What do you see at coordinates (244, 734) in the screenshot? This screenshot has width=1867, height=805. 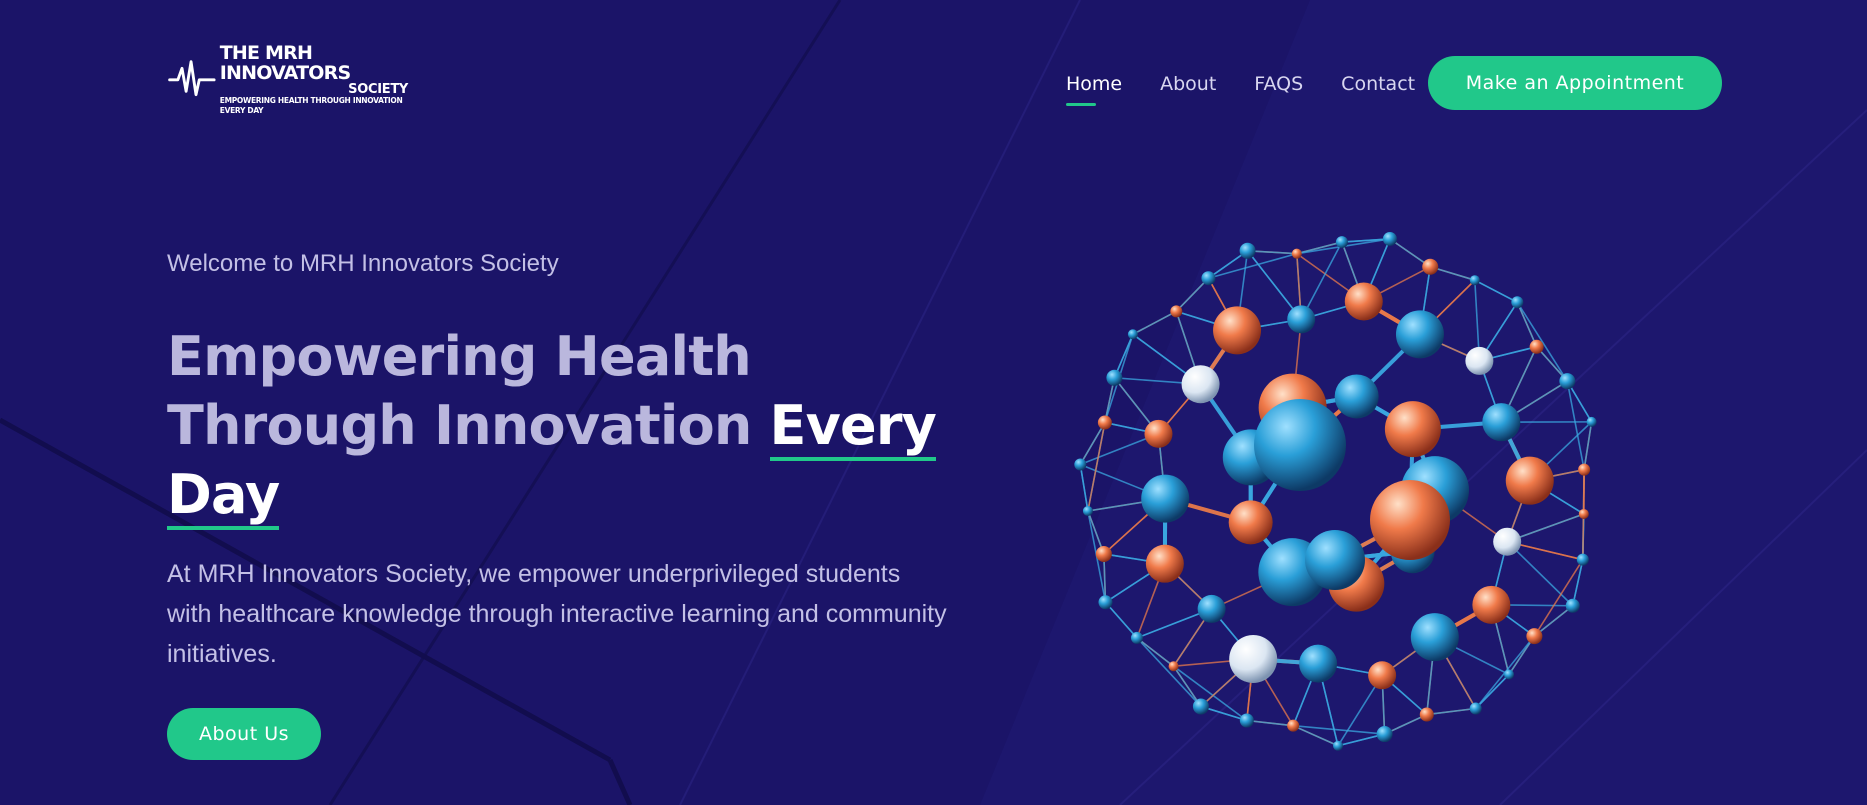 I see `about-us-button: About Us` at bounding box center [244, 734].